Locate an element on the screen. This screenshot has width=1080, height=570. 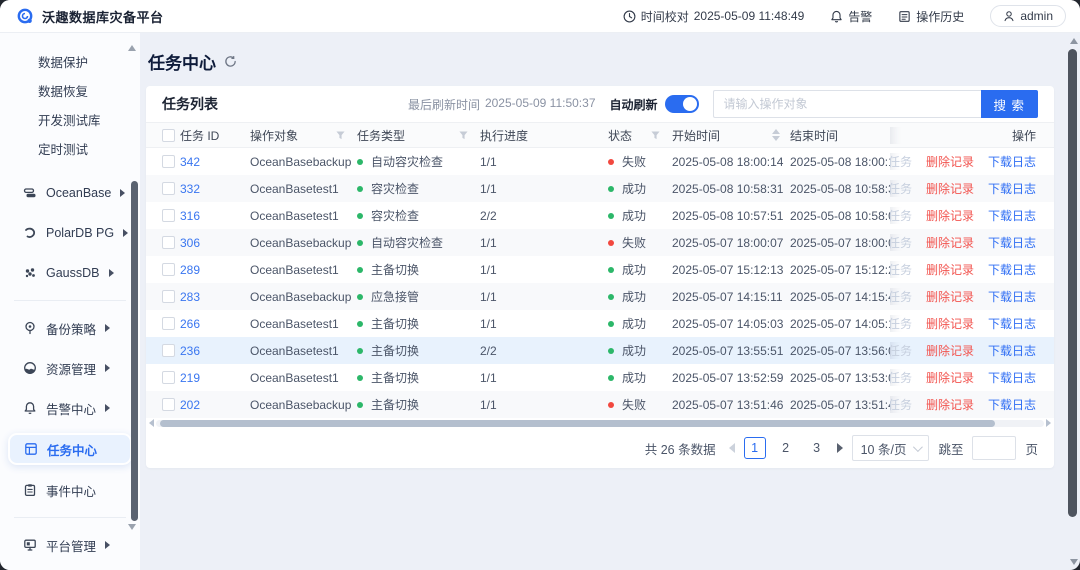
task-id-link: 306 is located at coordinates (190, 243).